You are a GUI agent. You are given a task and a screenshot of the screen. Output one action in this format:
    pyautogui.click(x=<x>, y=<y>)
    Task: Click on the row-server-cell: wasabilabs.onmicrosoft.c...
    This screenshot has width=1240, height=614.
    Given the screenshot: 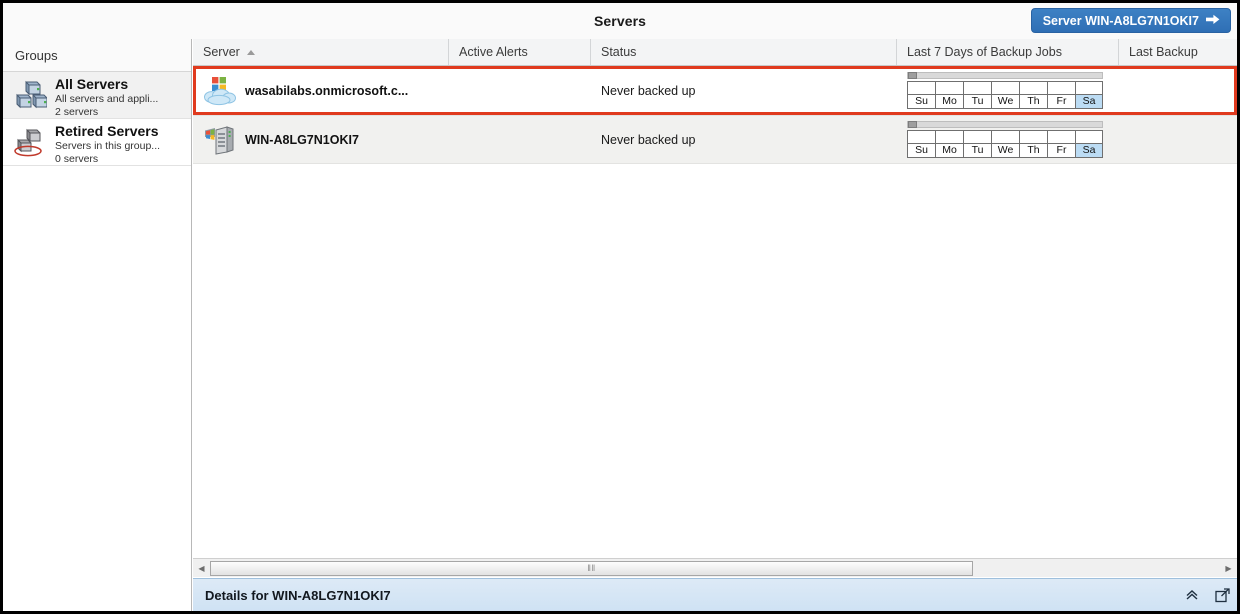 What is the action you would take?
    pyautogui.click(x=321, y=90)
    